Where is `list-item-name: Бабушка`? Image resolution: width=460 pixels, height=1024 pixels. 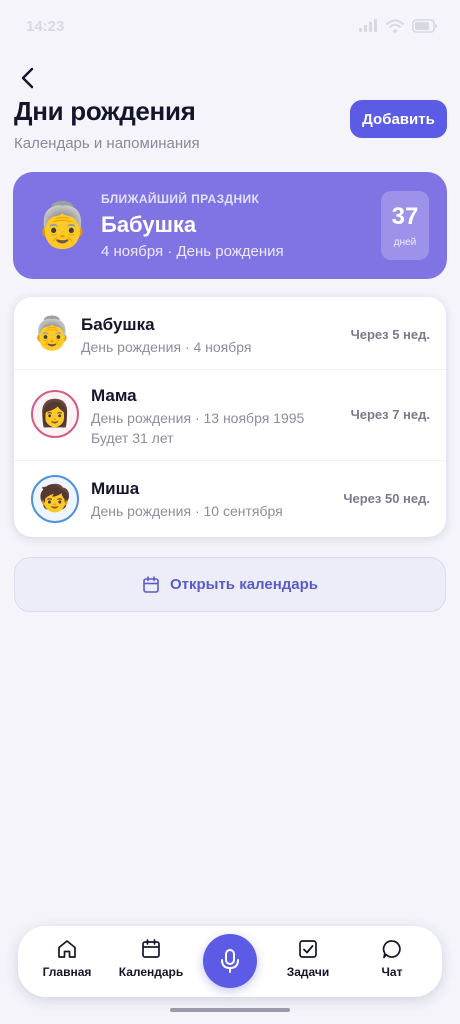 list-item-name: Бабушка is located at coordinates (118, 324).